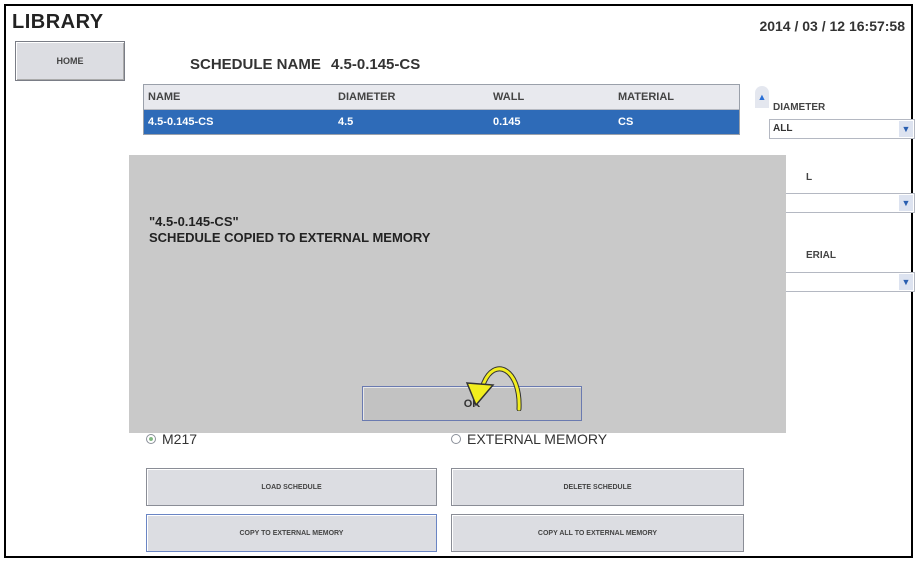  What do you see at coordinates (762, 97) in the screenshot?
I see `scroll-up-arrow-icon: ▲` at bounding box center [762, 97].